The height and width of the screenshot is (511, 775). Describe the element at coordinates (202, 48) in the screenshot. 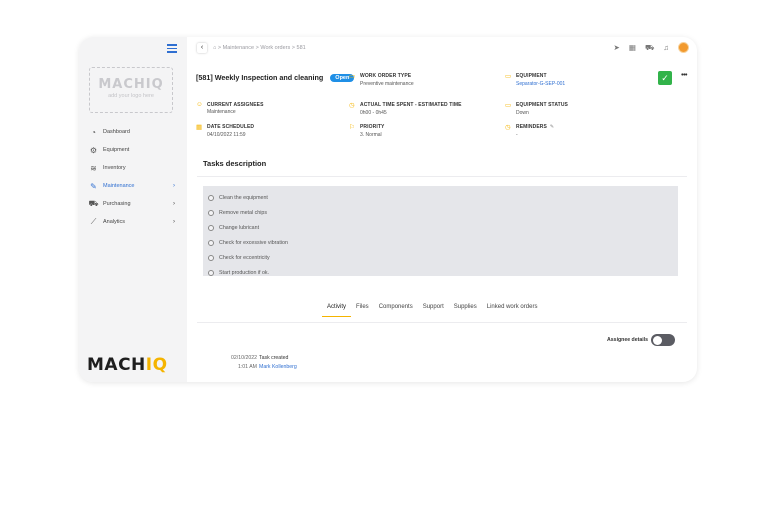

I see `back-button: ‹` at that location.